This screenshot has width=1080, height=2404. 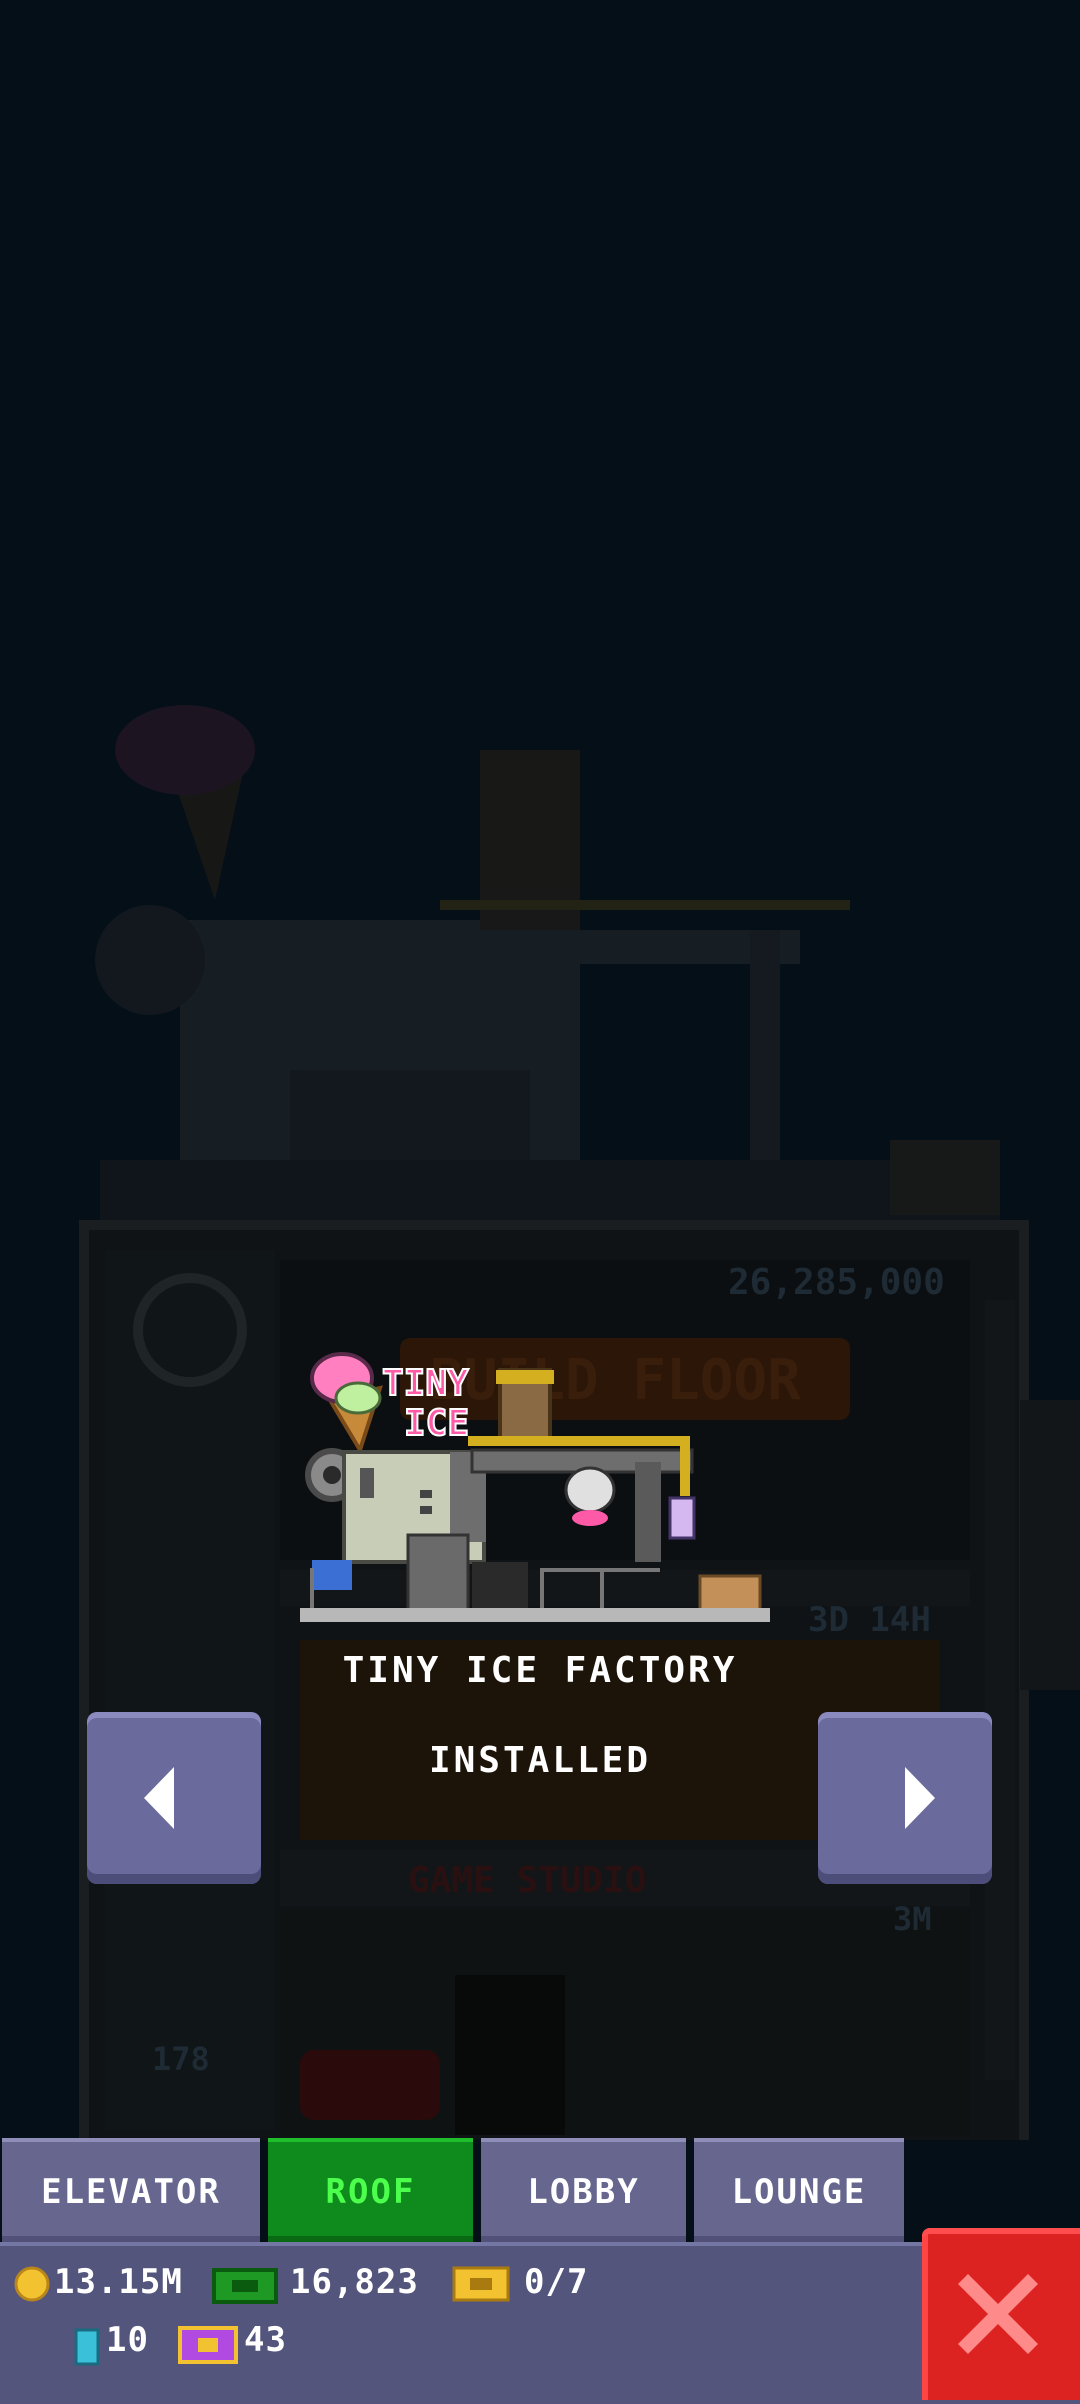 I want to click on golden-tickets-value: 43, so click(x=265, y=2340).